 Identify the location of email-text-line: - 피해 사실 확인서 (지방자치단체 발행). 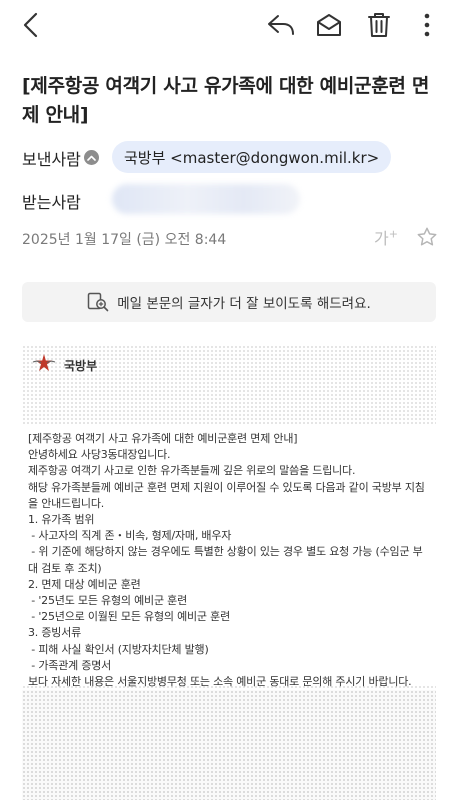
(118, 649).